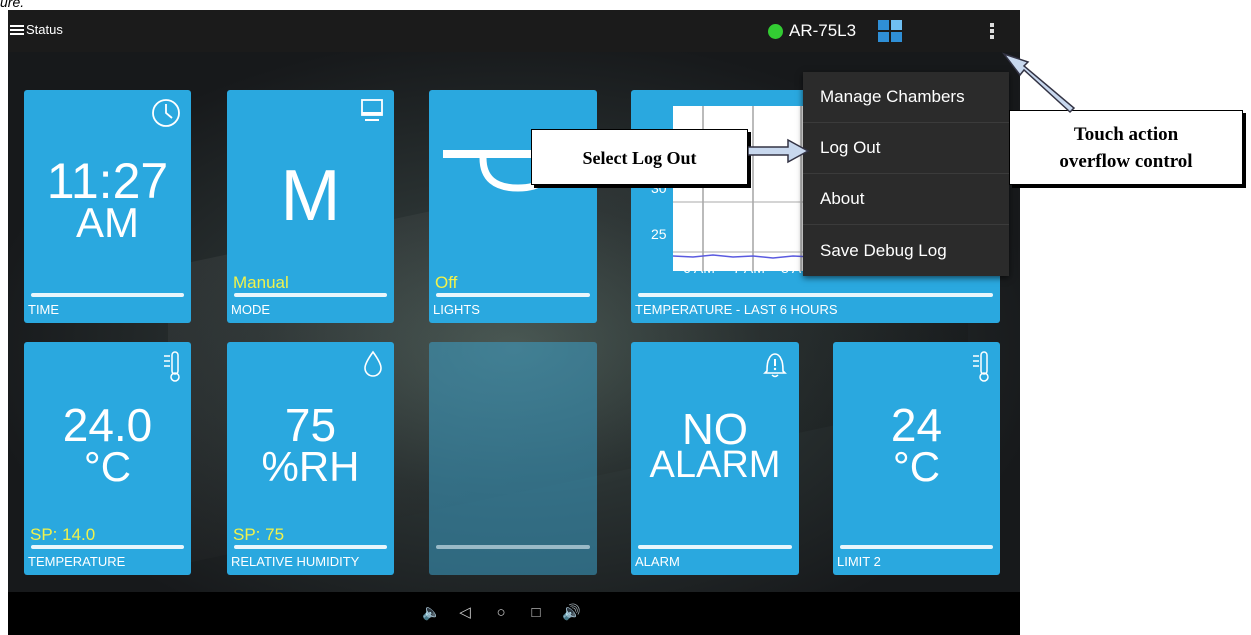 This screenshot has width=1251, height=635. What do you see at coordinates (107, 222) in the screenshot?
I see `time-ampm: AM` at bounding box center [107, 222].